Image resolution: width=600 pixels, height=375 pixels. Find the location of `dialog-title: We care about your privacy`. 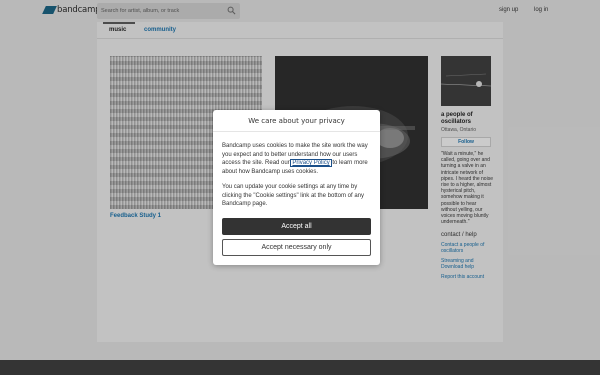

dialog-title: We care about your privacy is located at coordinates (296, 121).